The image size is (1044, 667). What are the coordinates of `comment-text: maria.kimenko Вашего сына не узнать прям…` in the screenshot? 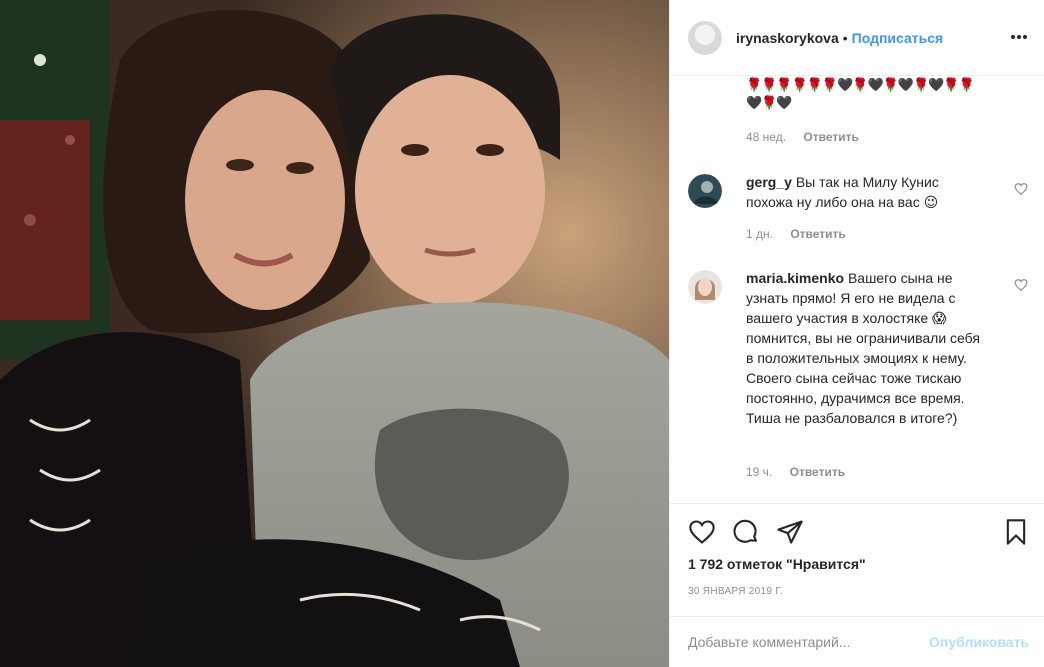 It's located at (864, 348).